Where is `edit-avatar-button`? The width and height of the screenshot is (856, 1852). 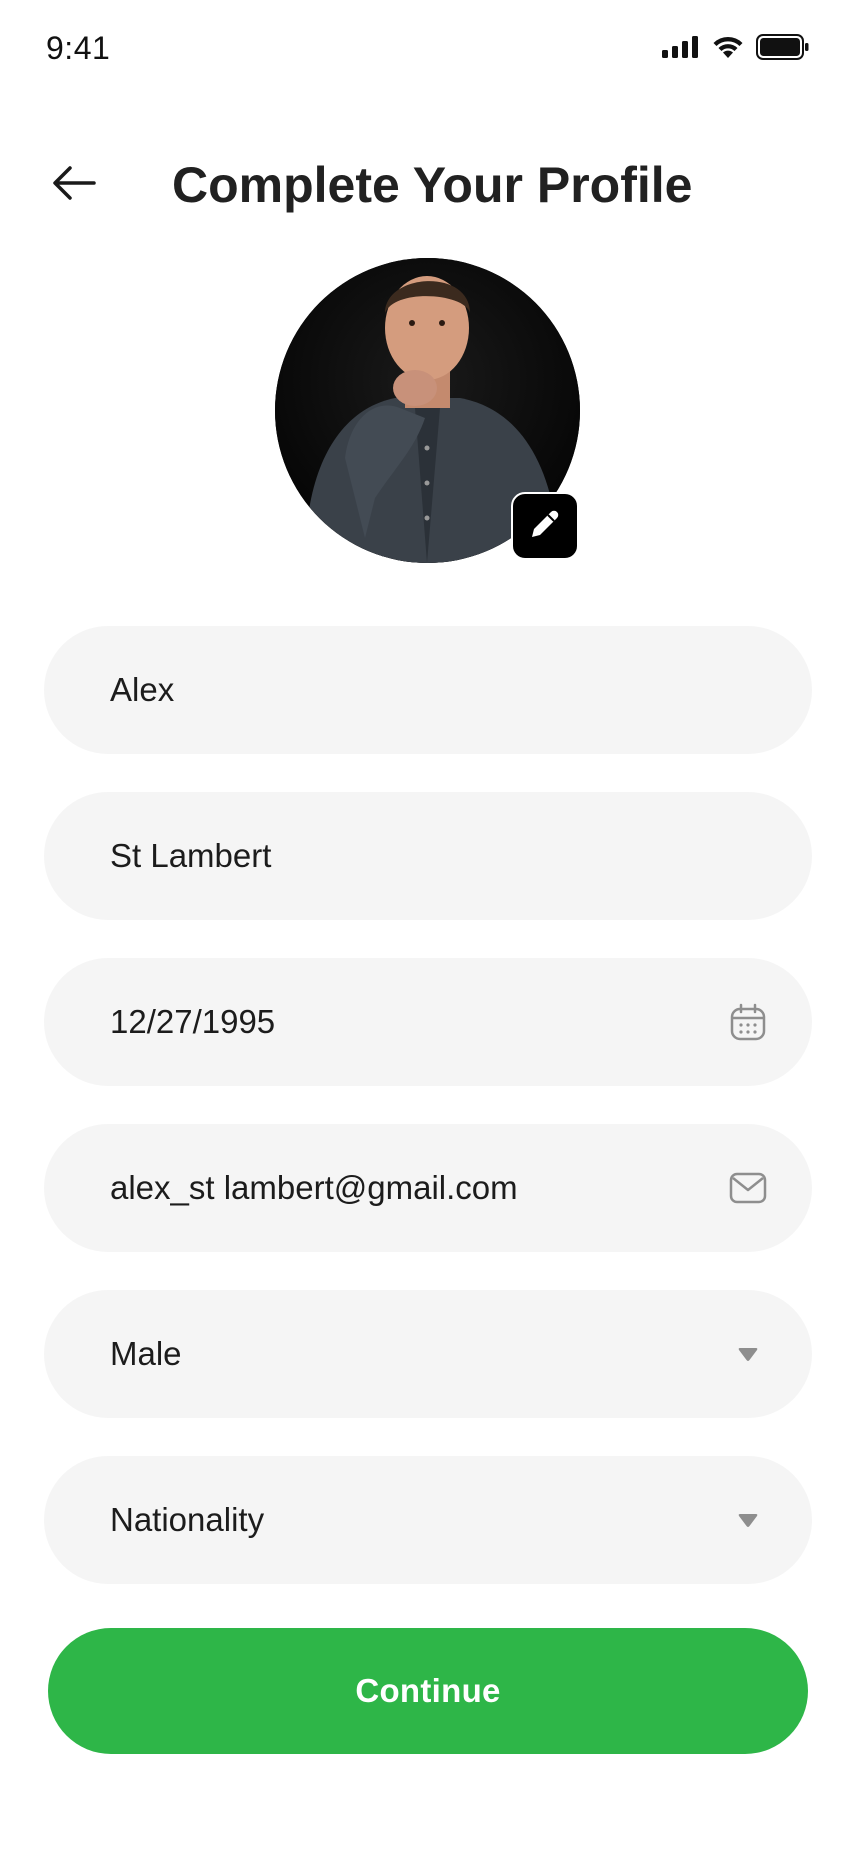 edit-avatar-button is located at coordinates (545, 526).